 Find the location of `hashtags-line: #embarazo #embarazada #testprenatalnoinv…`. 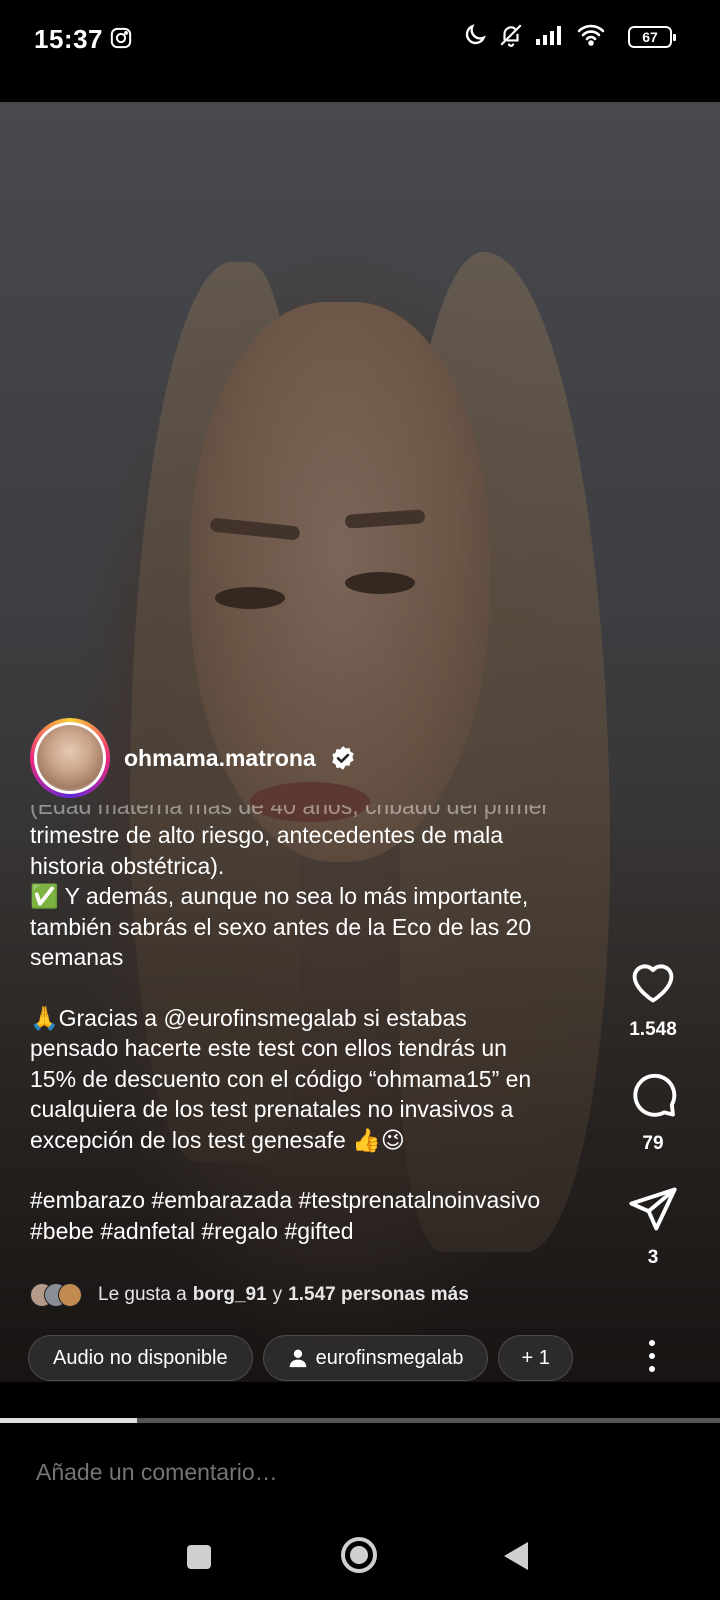

hashtags-line: #embarazo #embarazada #testprenatalnoinv… is located at coordinates (320, 1200).